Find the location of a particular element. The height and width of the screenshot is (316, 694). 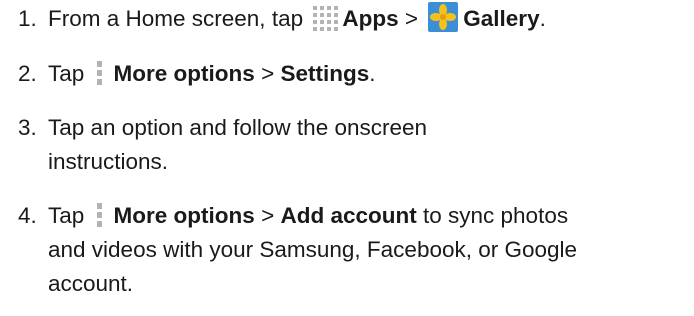

gallery-label: Gallery is located at coordinates (501, 18).